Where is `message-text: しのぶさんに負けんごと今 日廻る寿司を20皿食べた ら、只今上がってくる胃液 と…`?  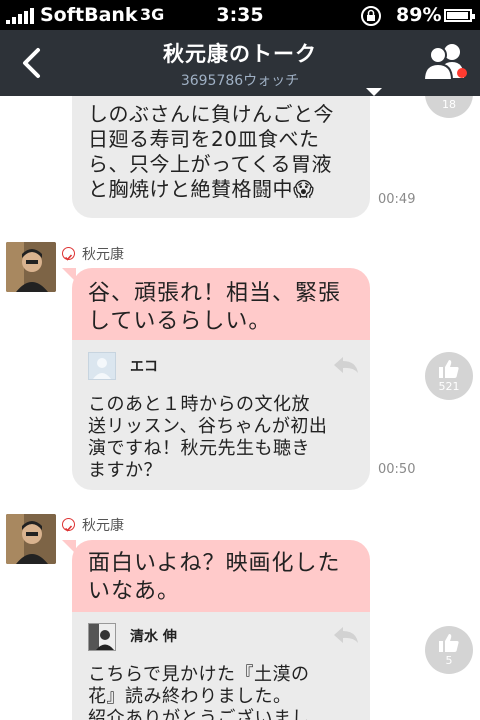
message-text: しのぶさんに負けんごと今 日廻る寿司を20皿食べた ら、只今上がってくる胃液 と… is located at coordinates (211, 151).